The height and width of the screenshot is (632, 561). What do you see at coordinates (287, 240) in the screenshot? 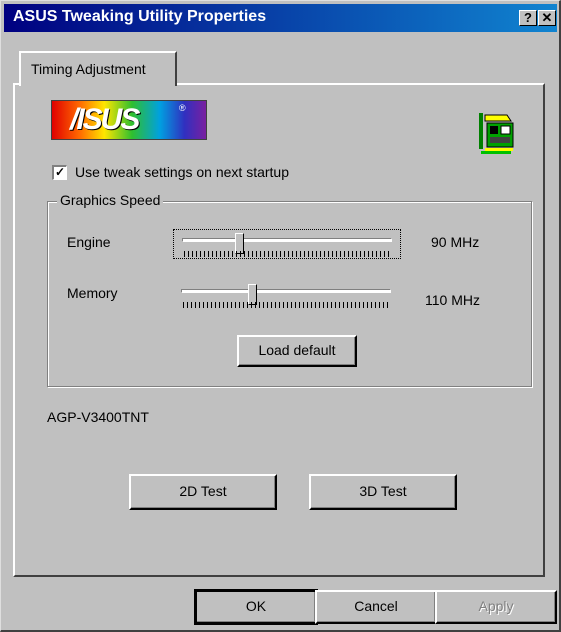
I see `engine-slider-track` at bounding box center [287, 240].